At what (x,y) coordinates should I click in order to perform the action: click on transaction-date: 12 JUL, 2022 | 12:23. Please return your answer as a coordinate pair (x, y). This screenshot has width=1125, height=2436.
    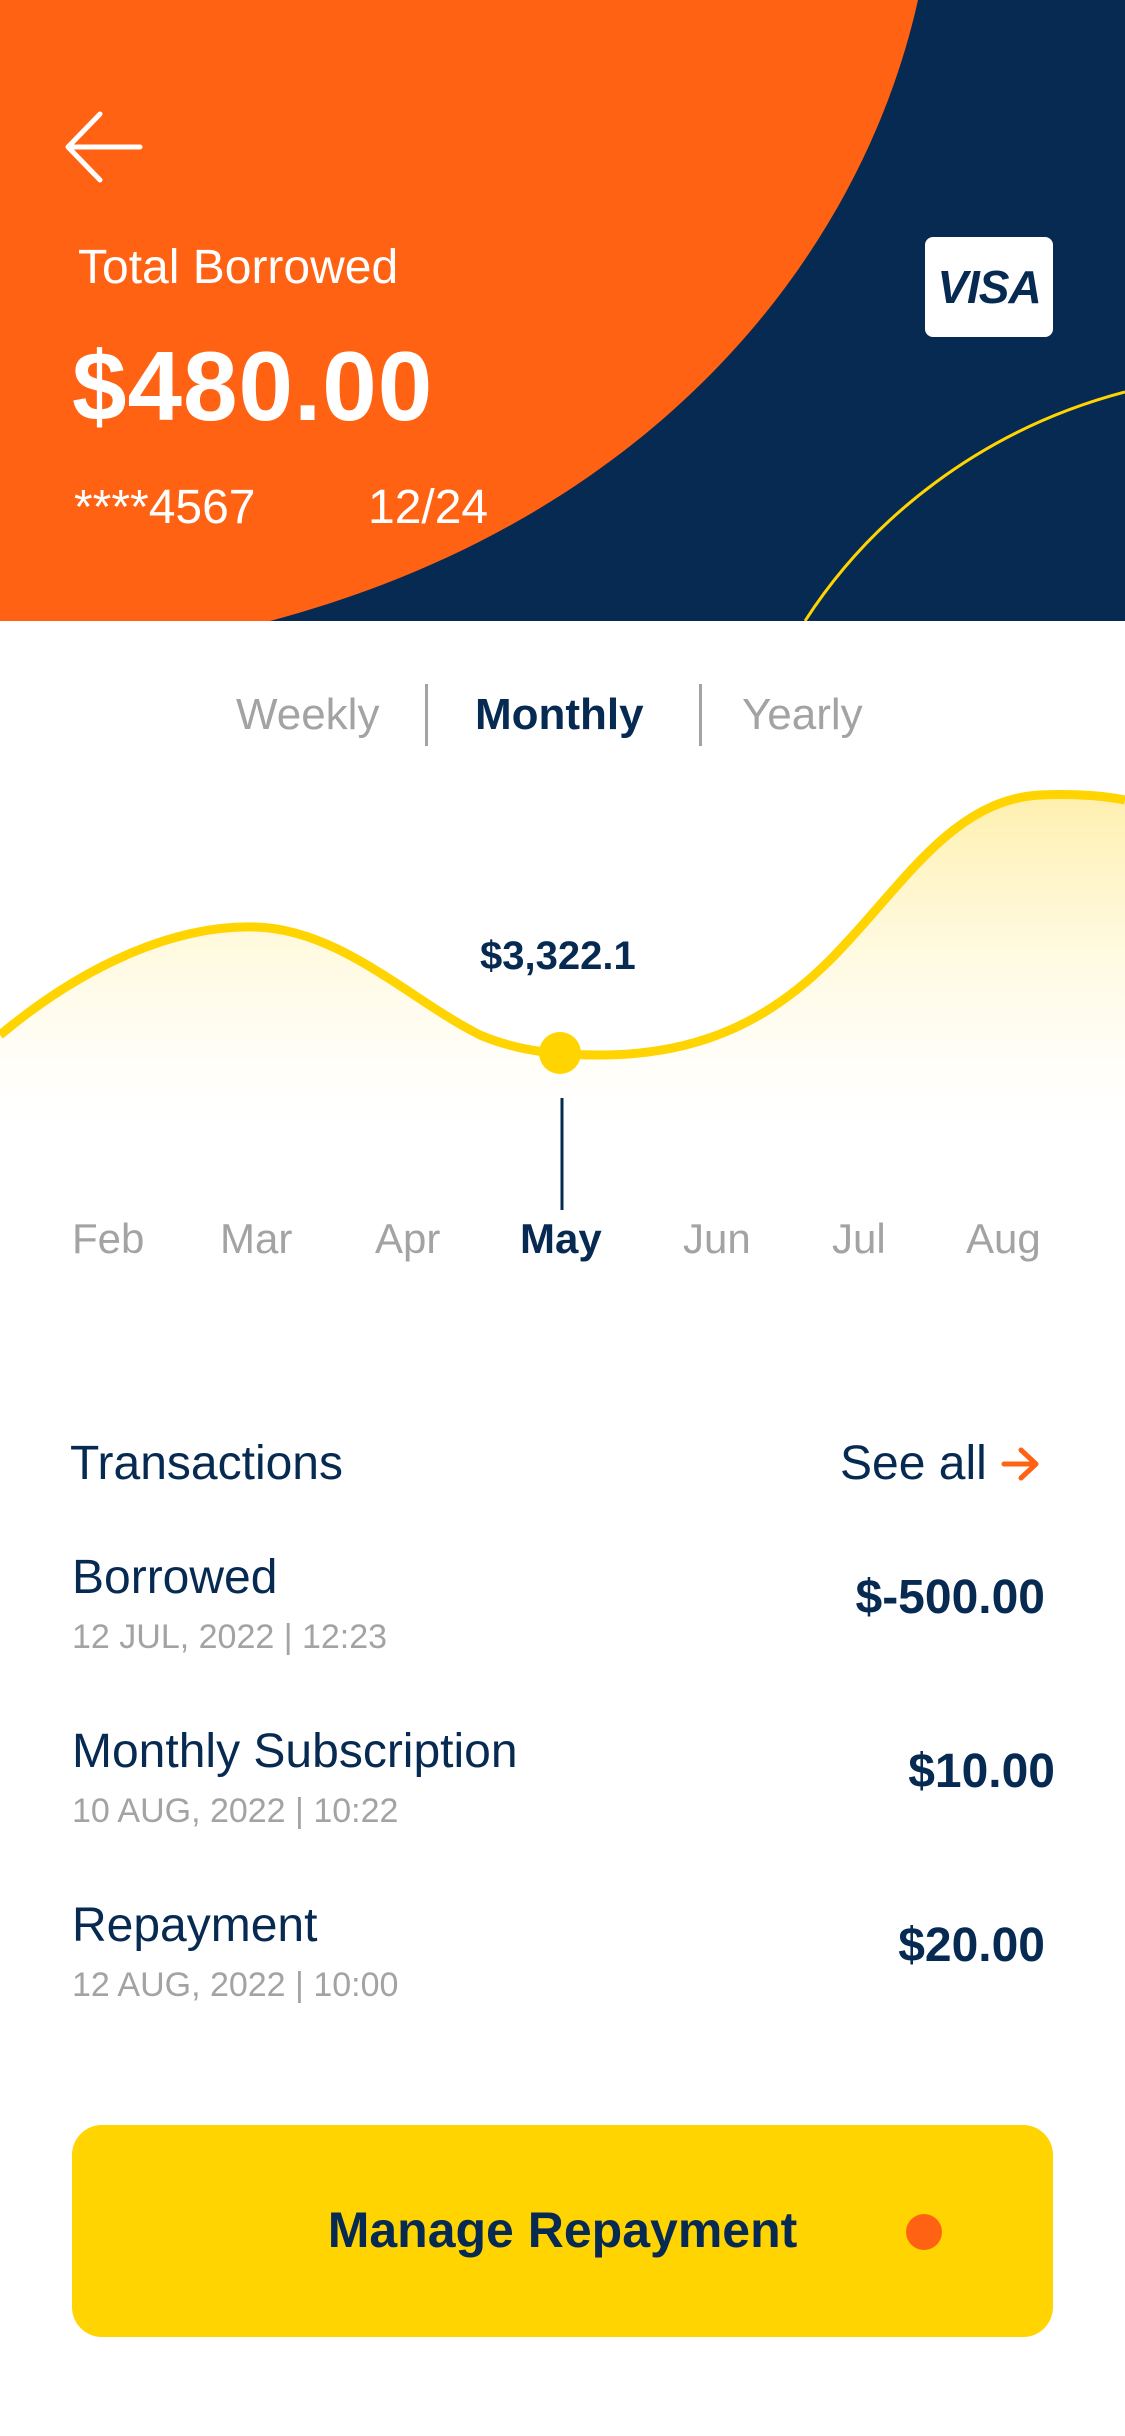
    Looking at the image, I should click on (230, 1637).